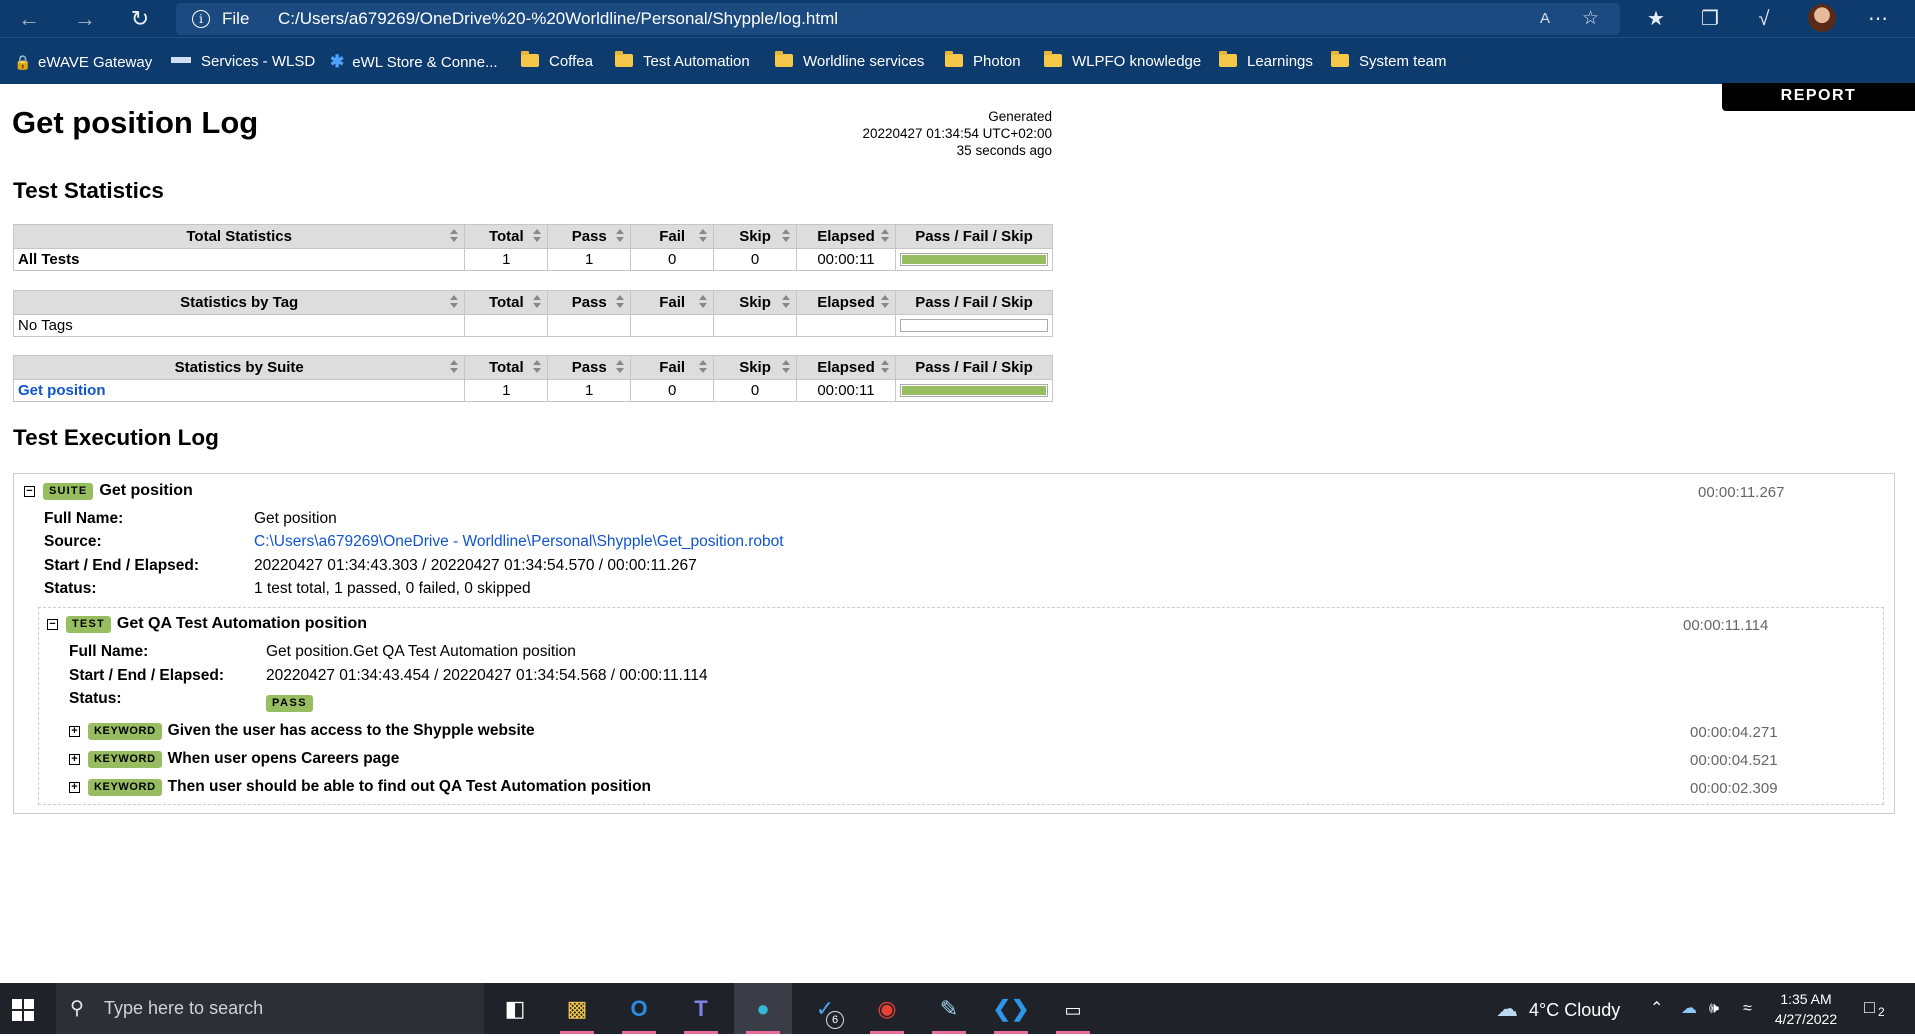  Describe the element at coordinates (140, 19) in the screenshot. I see `refresh-icon: ↻` at that location.